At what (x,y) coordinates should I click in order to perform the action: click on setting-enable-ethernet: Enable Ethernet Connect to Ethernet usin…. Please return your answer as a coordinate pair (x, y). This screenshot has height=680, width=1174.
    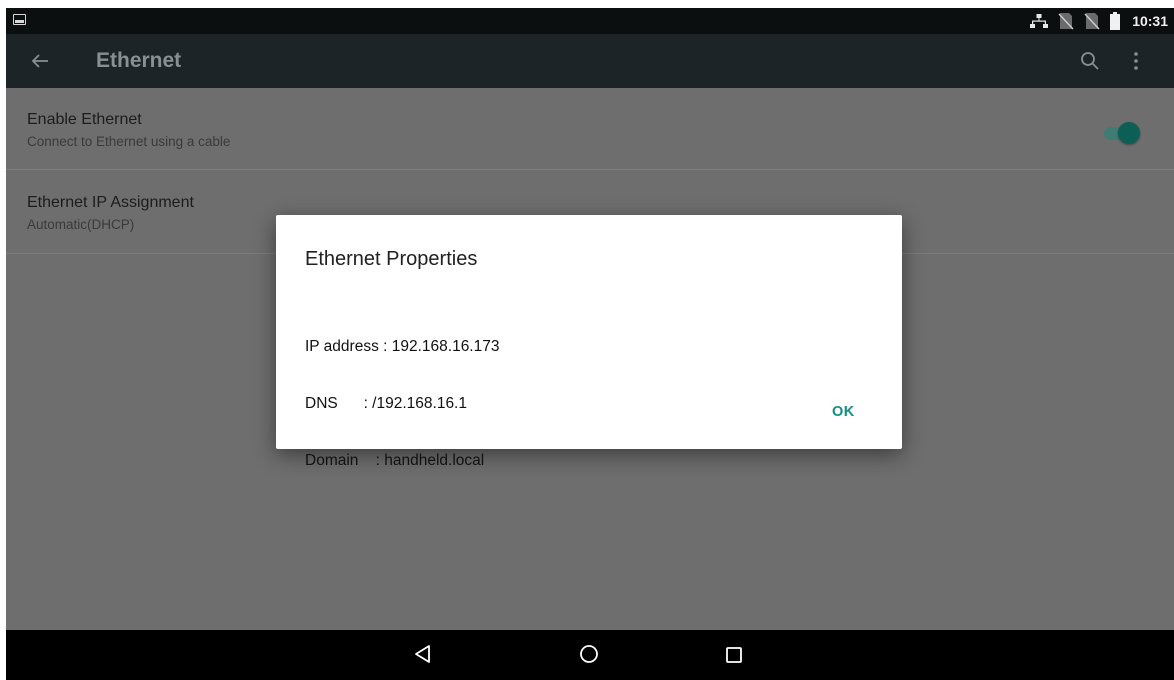
    Looking at the image, I should click on (590, 129).